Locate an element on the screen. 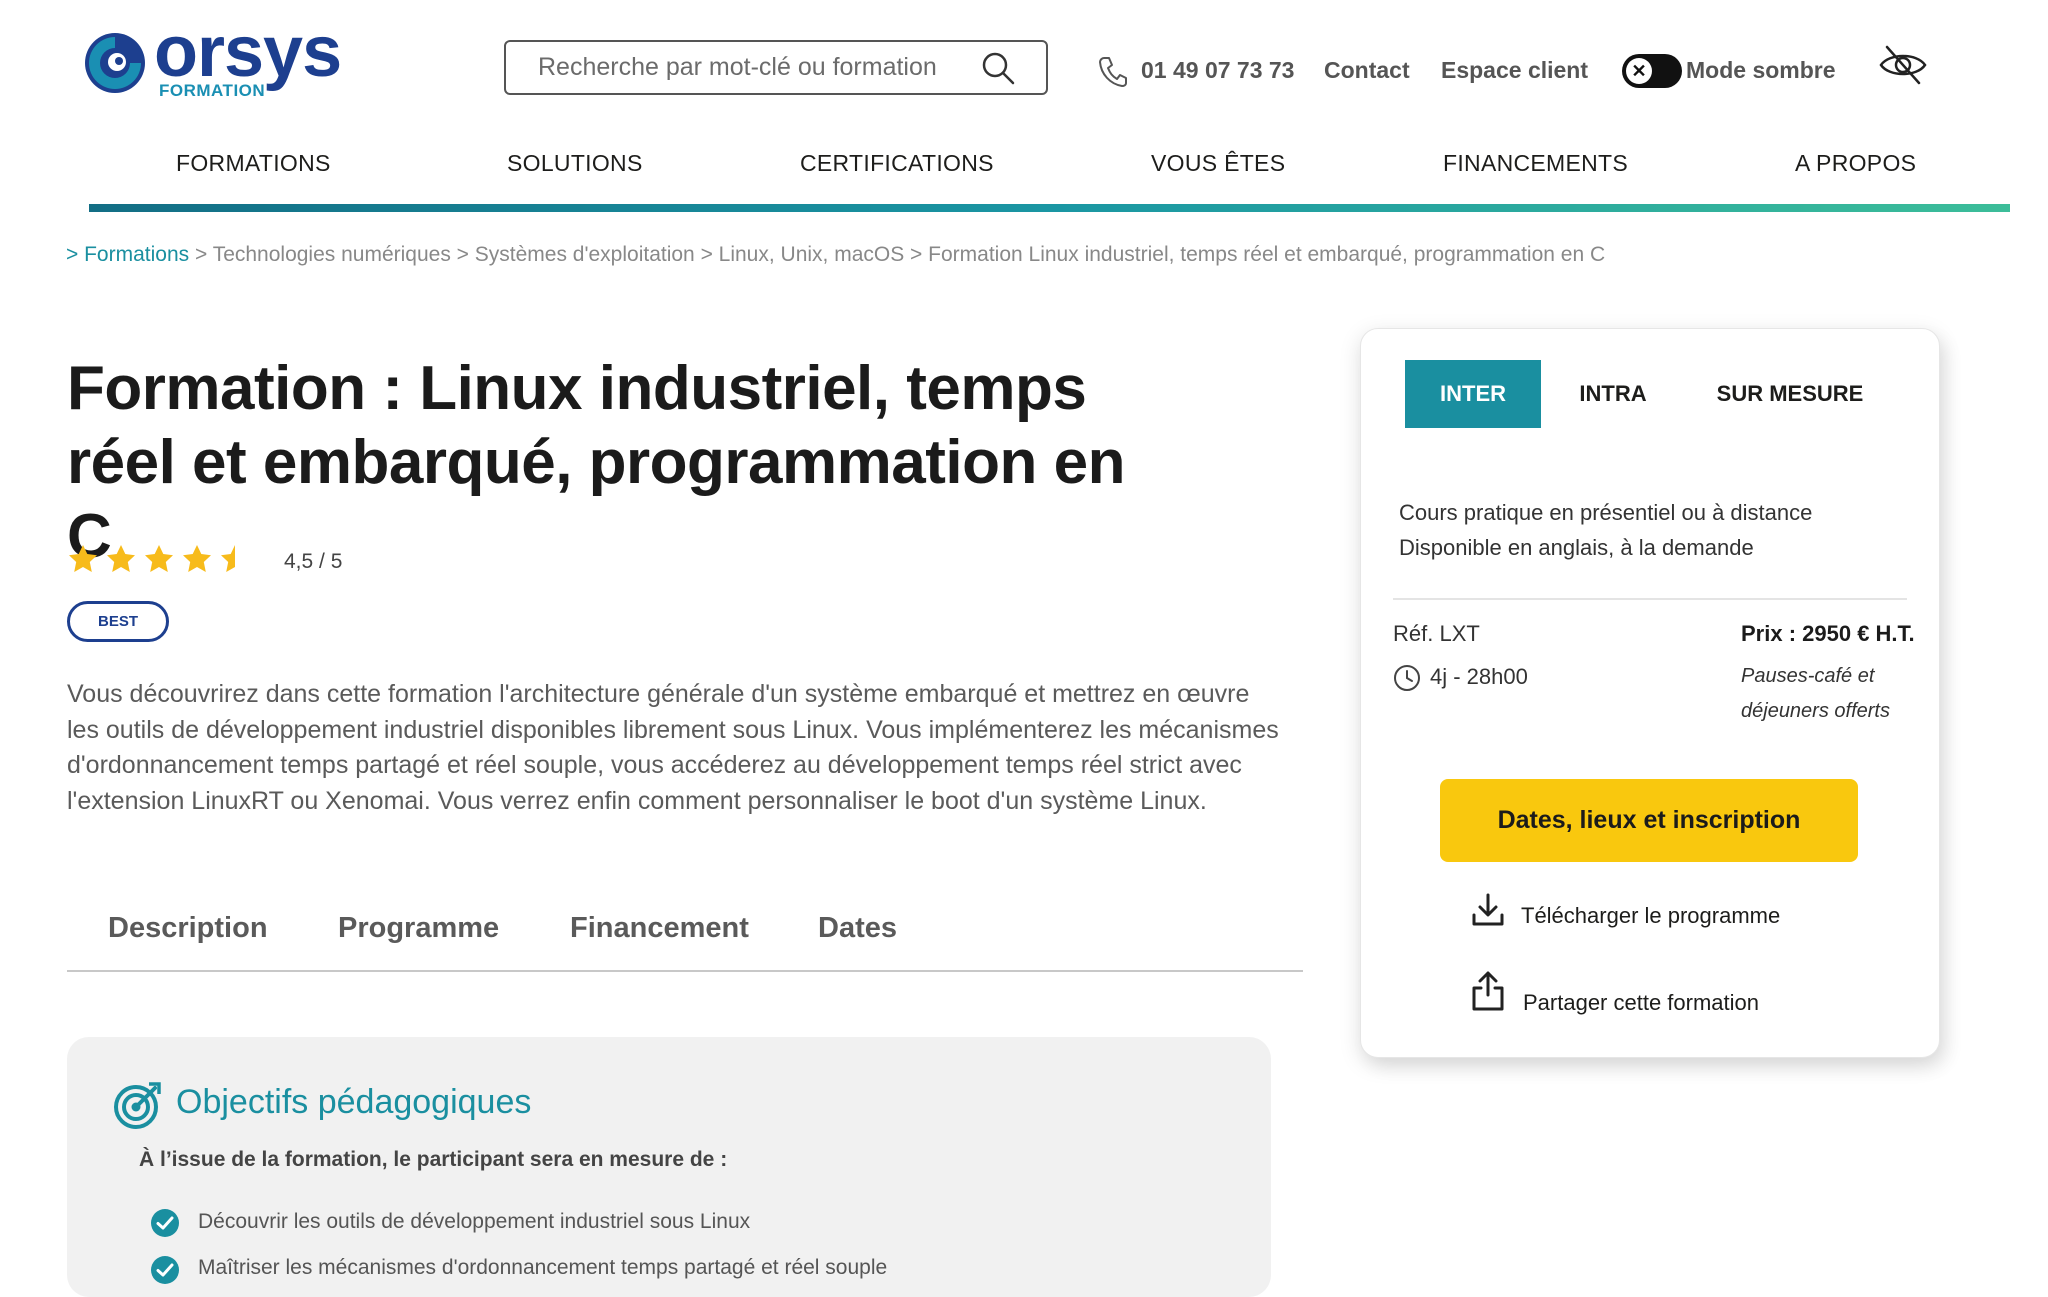  logo-subtitle: FORMATION is located at coordinates (212, 90).